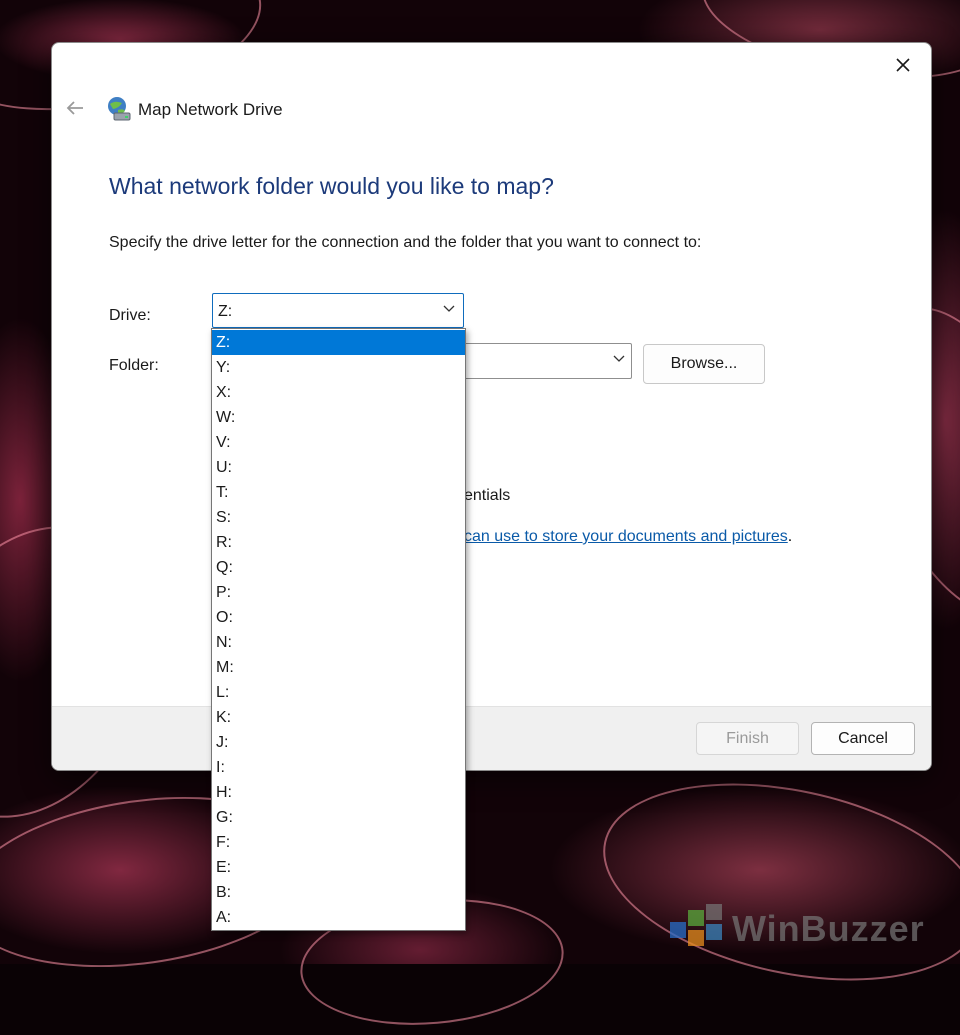 The image size is (960, 1035). What do you see at coordinates (828, 928) in the screenshot?
I see `watermark-text: WinBuzzer` at bounding box center [828, 928].